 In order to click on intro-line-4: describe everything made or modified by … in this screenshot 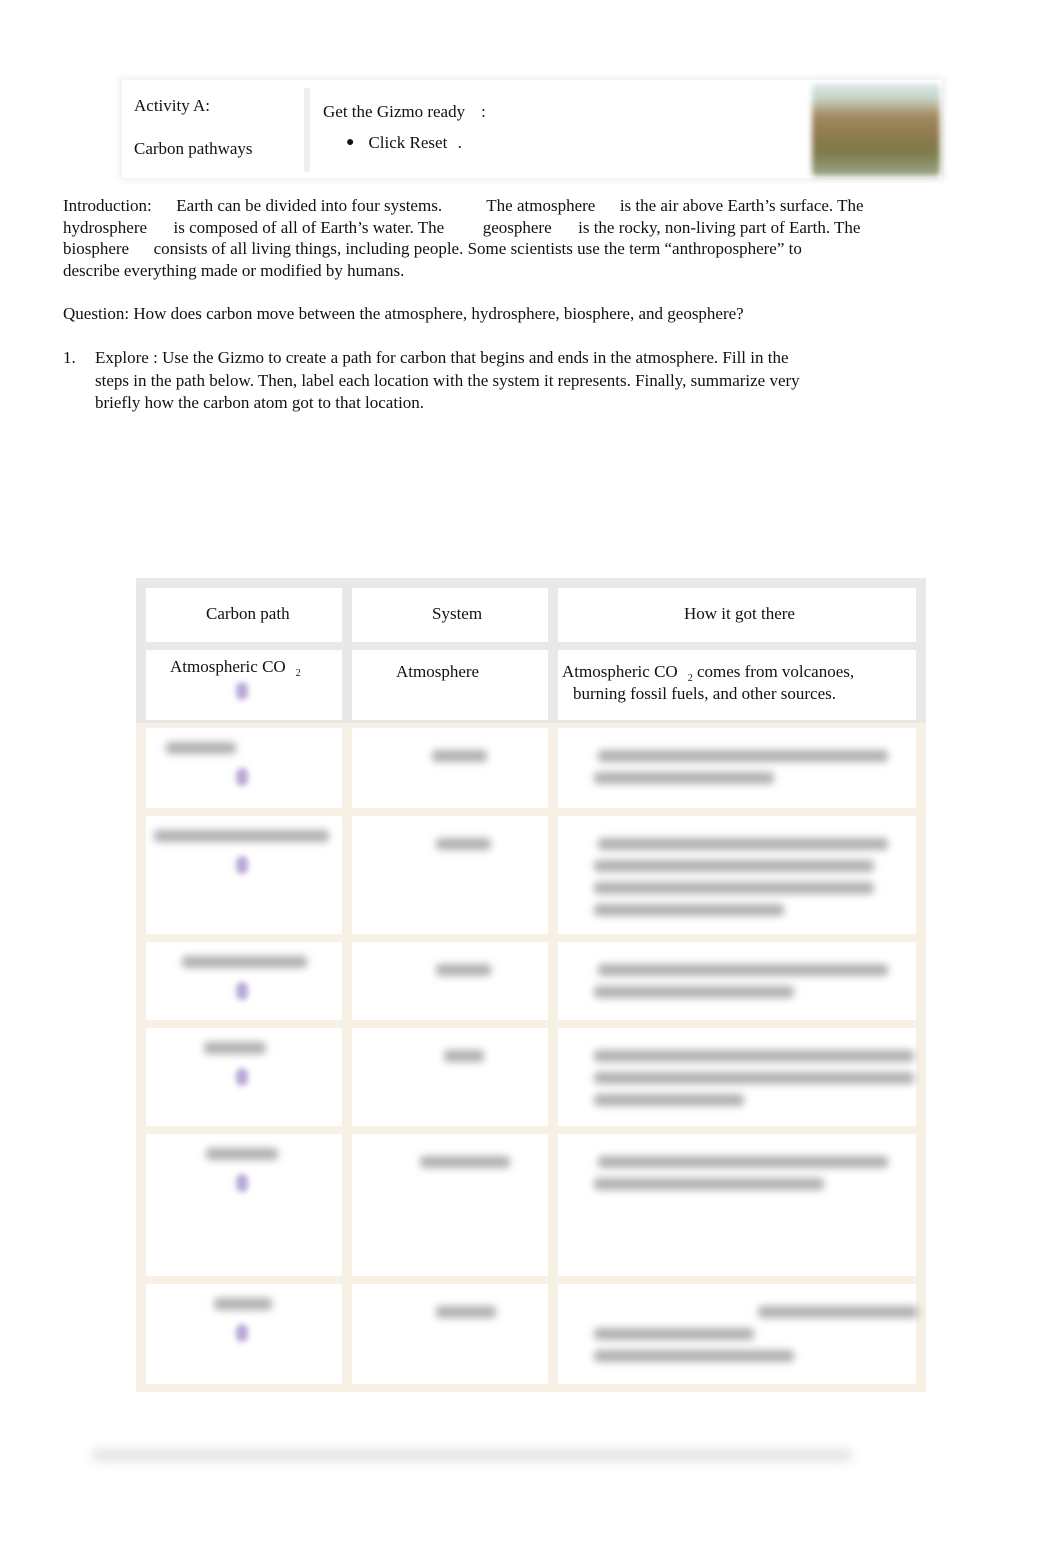, I will do `click(234, 270)`.